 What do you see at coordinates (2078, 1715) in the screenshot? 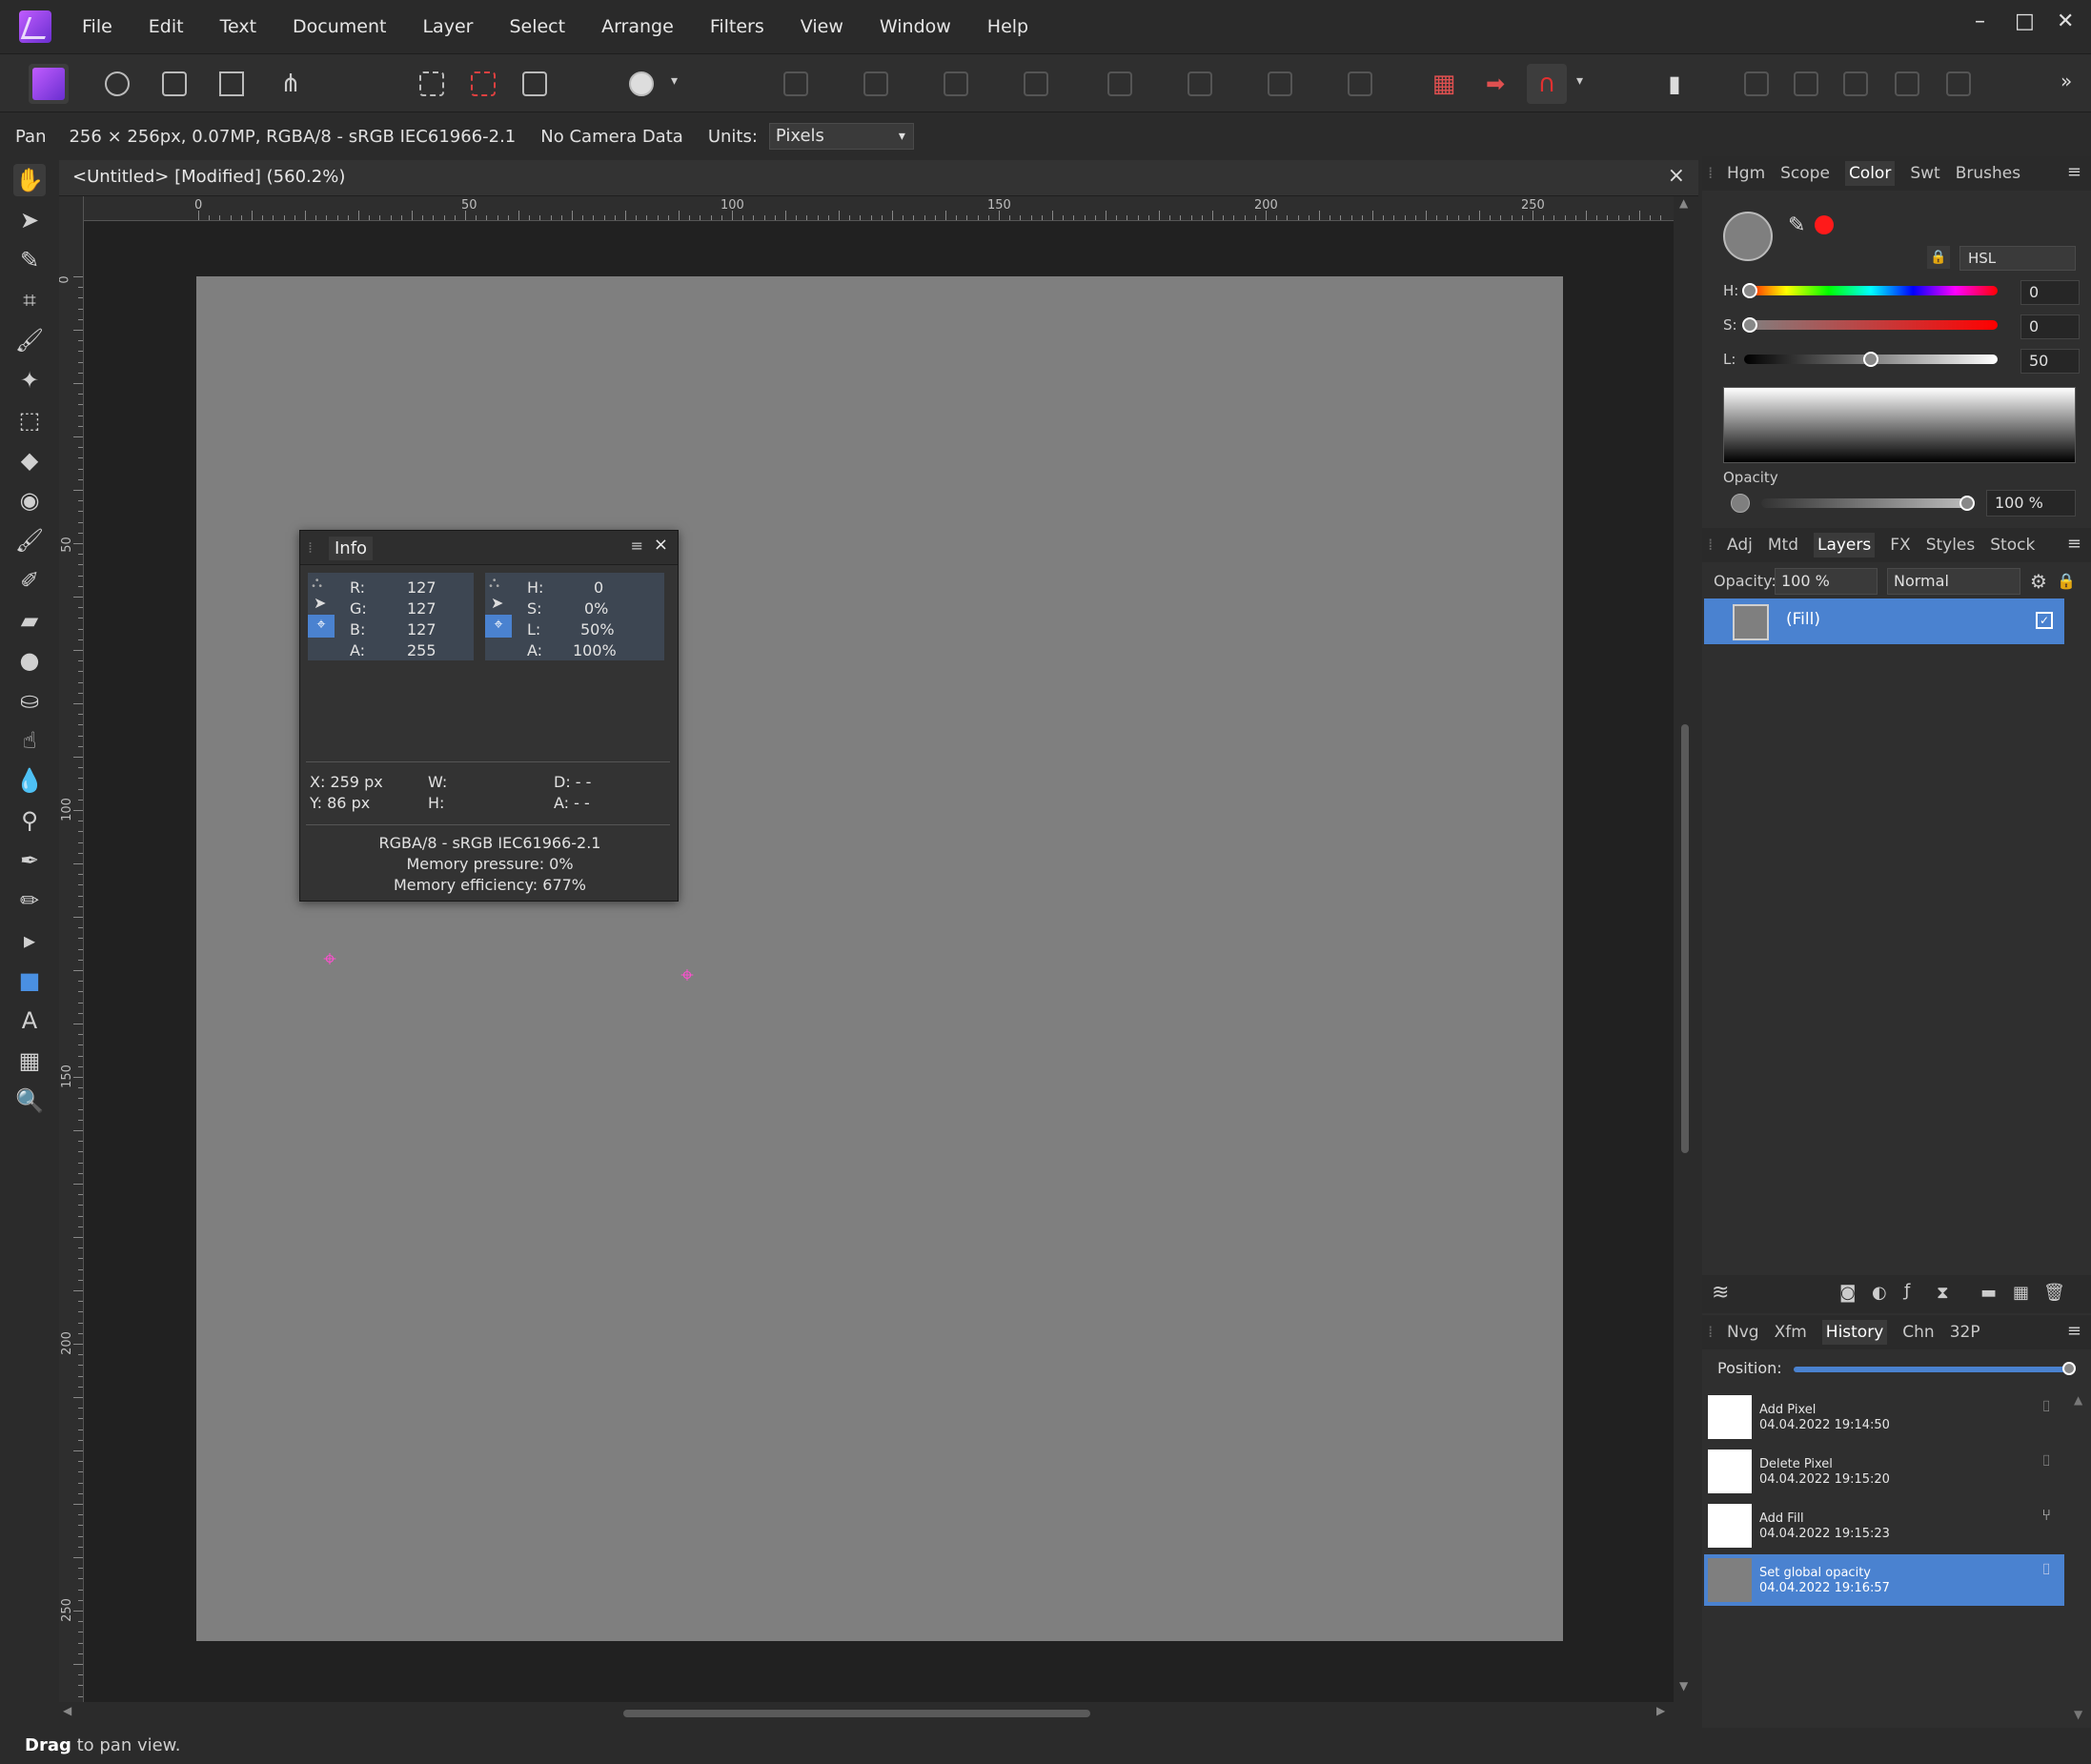
I see `scroll-down-icon: ▼` at bounding box center [2078, 1715].